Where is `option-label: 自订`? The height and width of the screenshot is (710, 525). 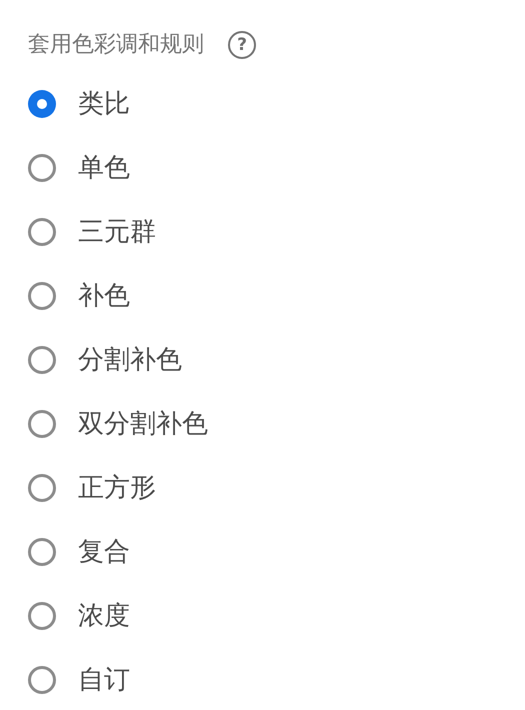 option-label: 自订 is located at coordinates (104, 680).